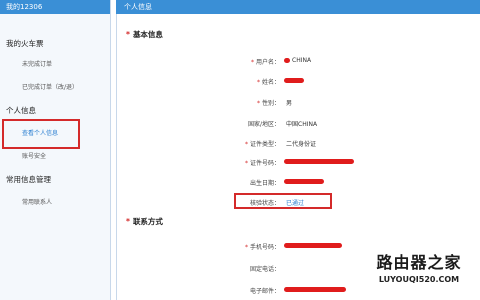 This screenshot has width=480, height=300. What do you see at coordinates (264, 269) in the screenshot?
I see `row-label: 固定电话：` at bounding box center [264, 269].